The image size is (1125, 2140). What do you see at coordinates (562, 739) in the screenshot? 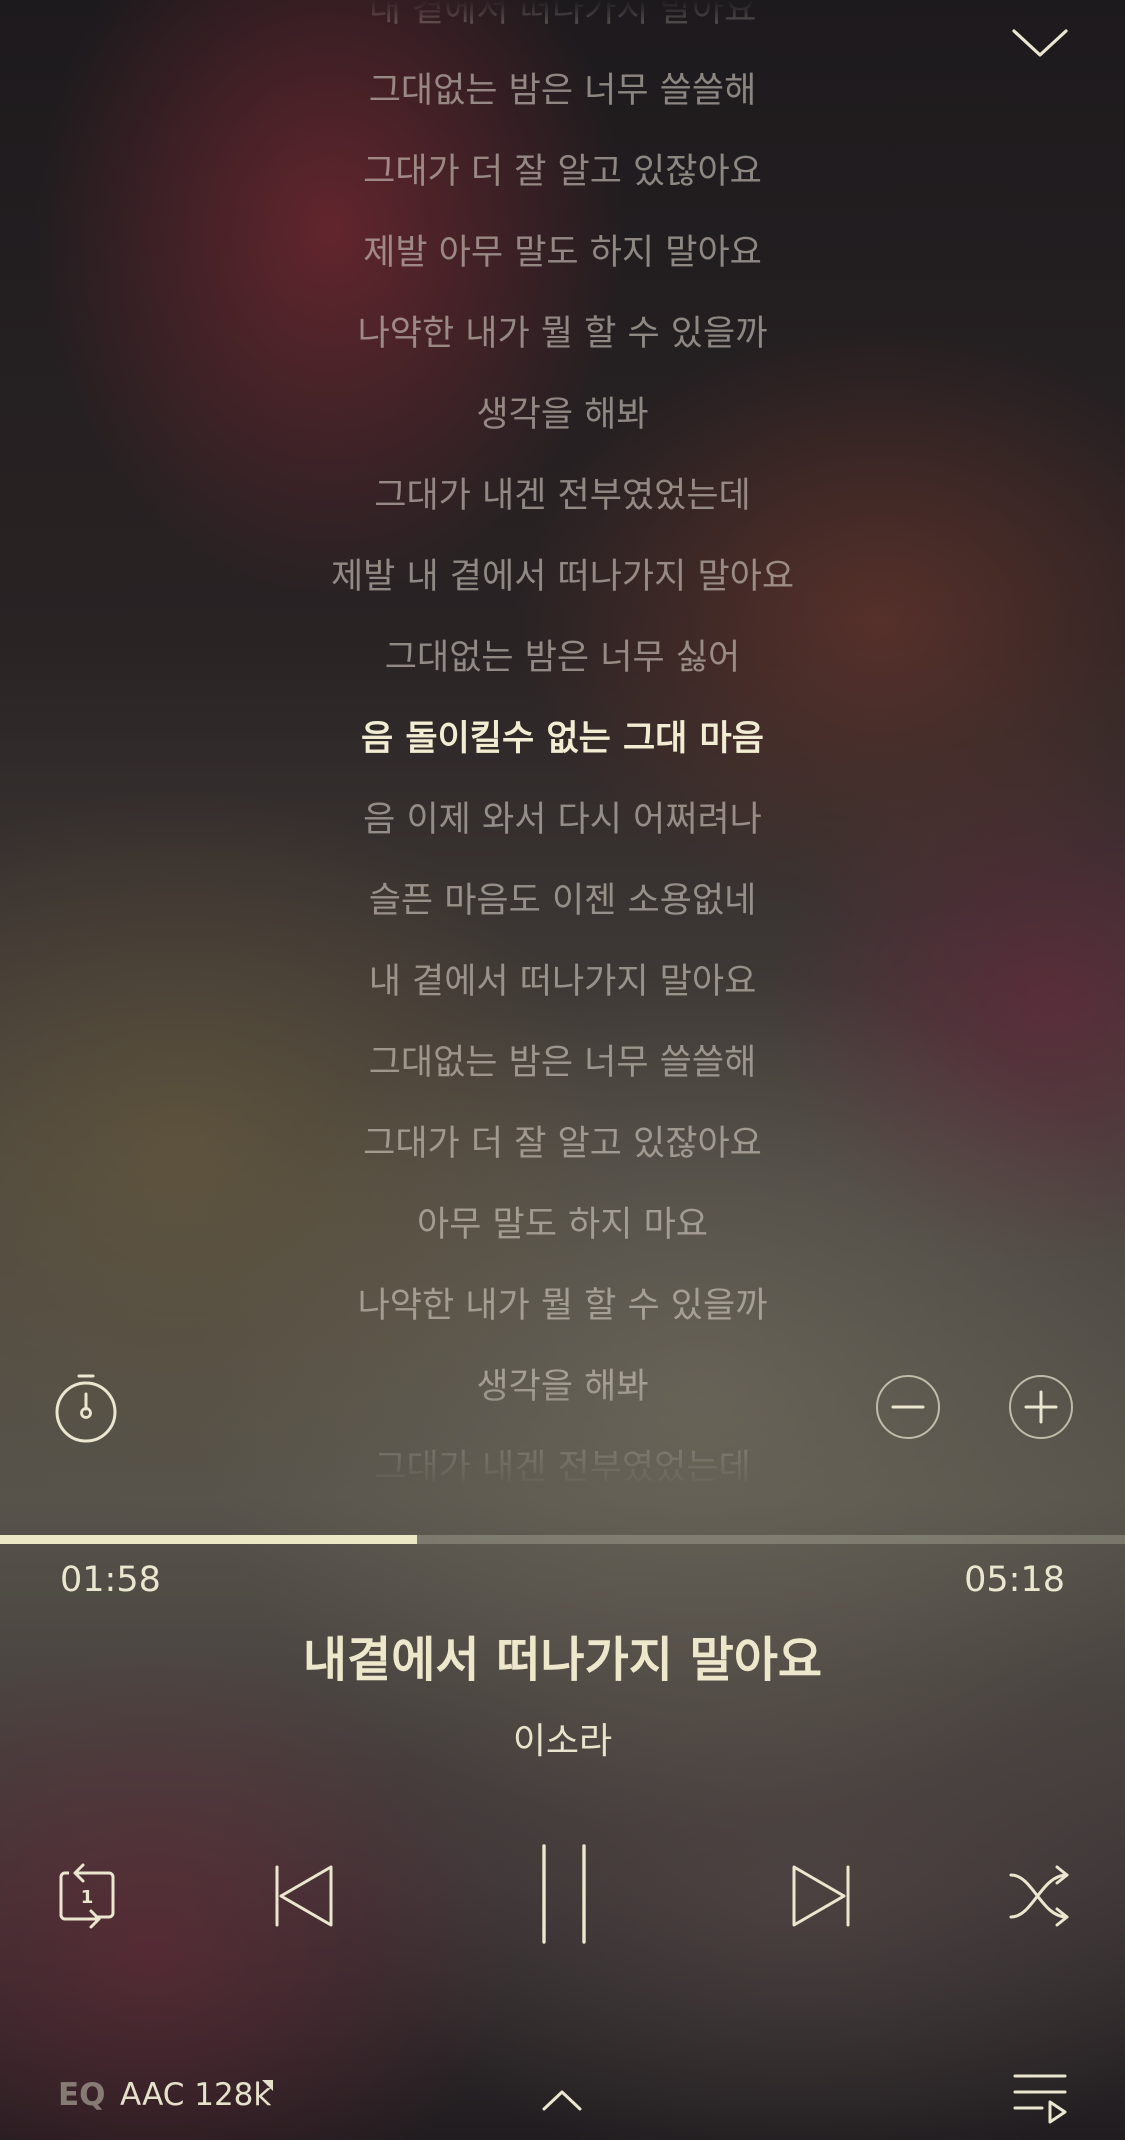
I see `lyric-line-current: 음 돌이킬수 없는 그대 마음` at bounding box center [562, 739].